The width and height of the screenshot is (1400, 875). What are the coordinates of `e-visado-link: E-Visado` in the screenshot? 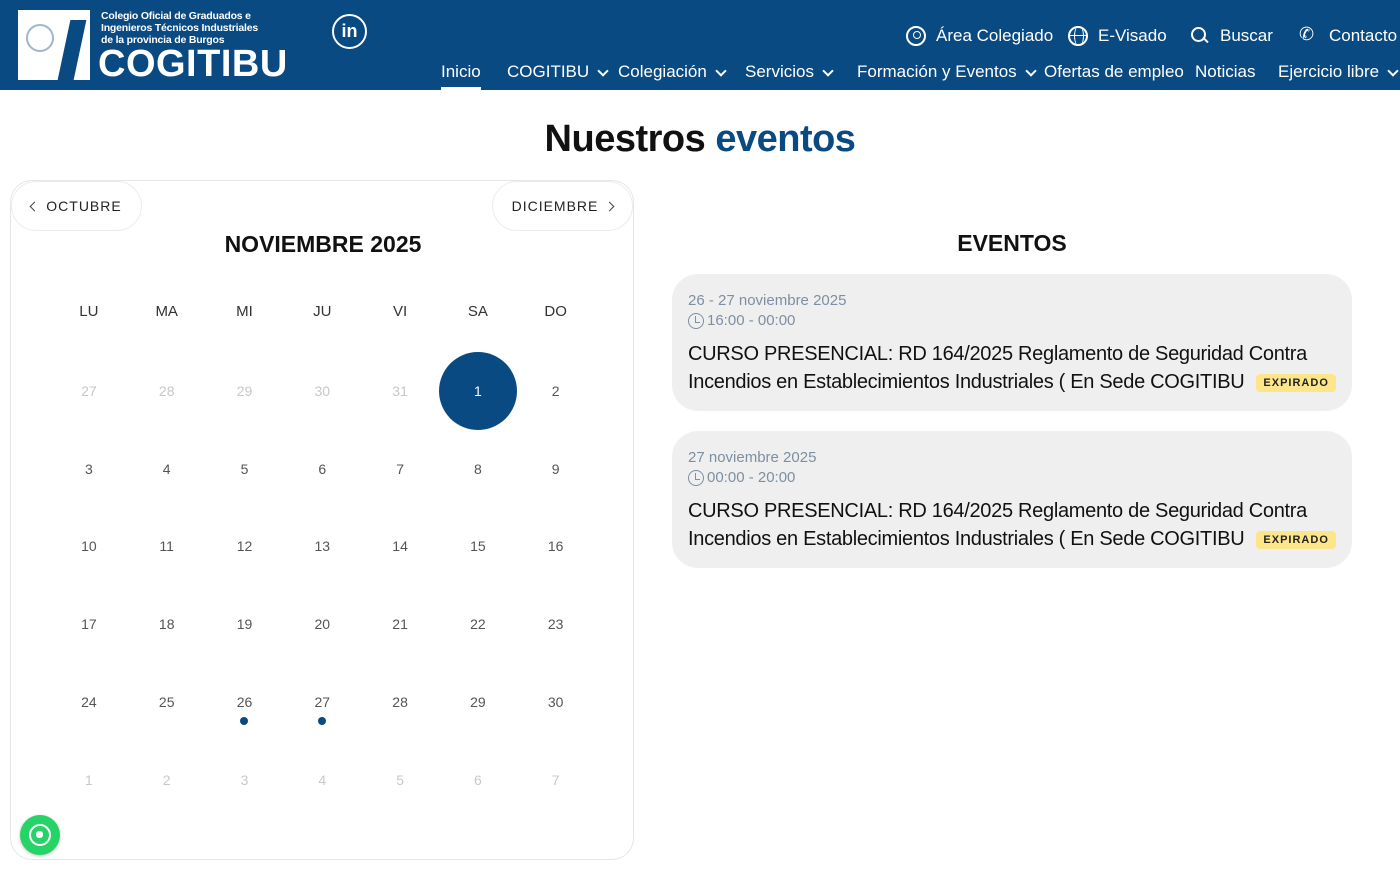 It's located at (1117, 36).